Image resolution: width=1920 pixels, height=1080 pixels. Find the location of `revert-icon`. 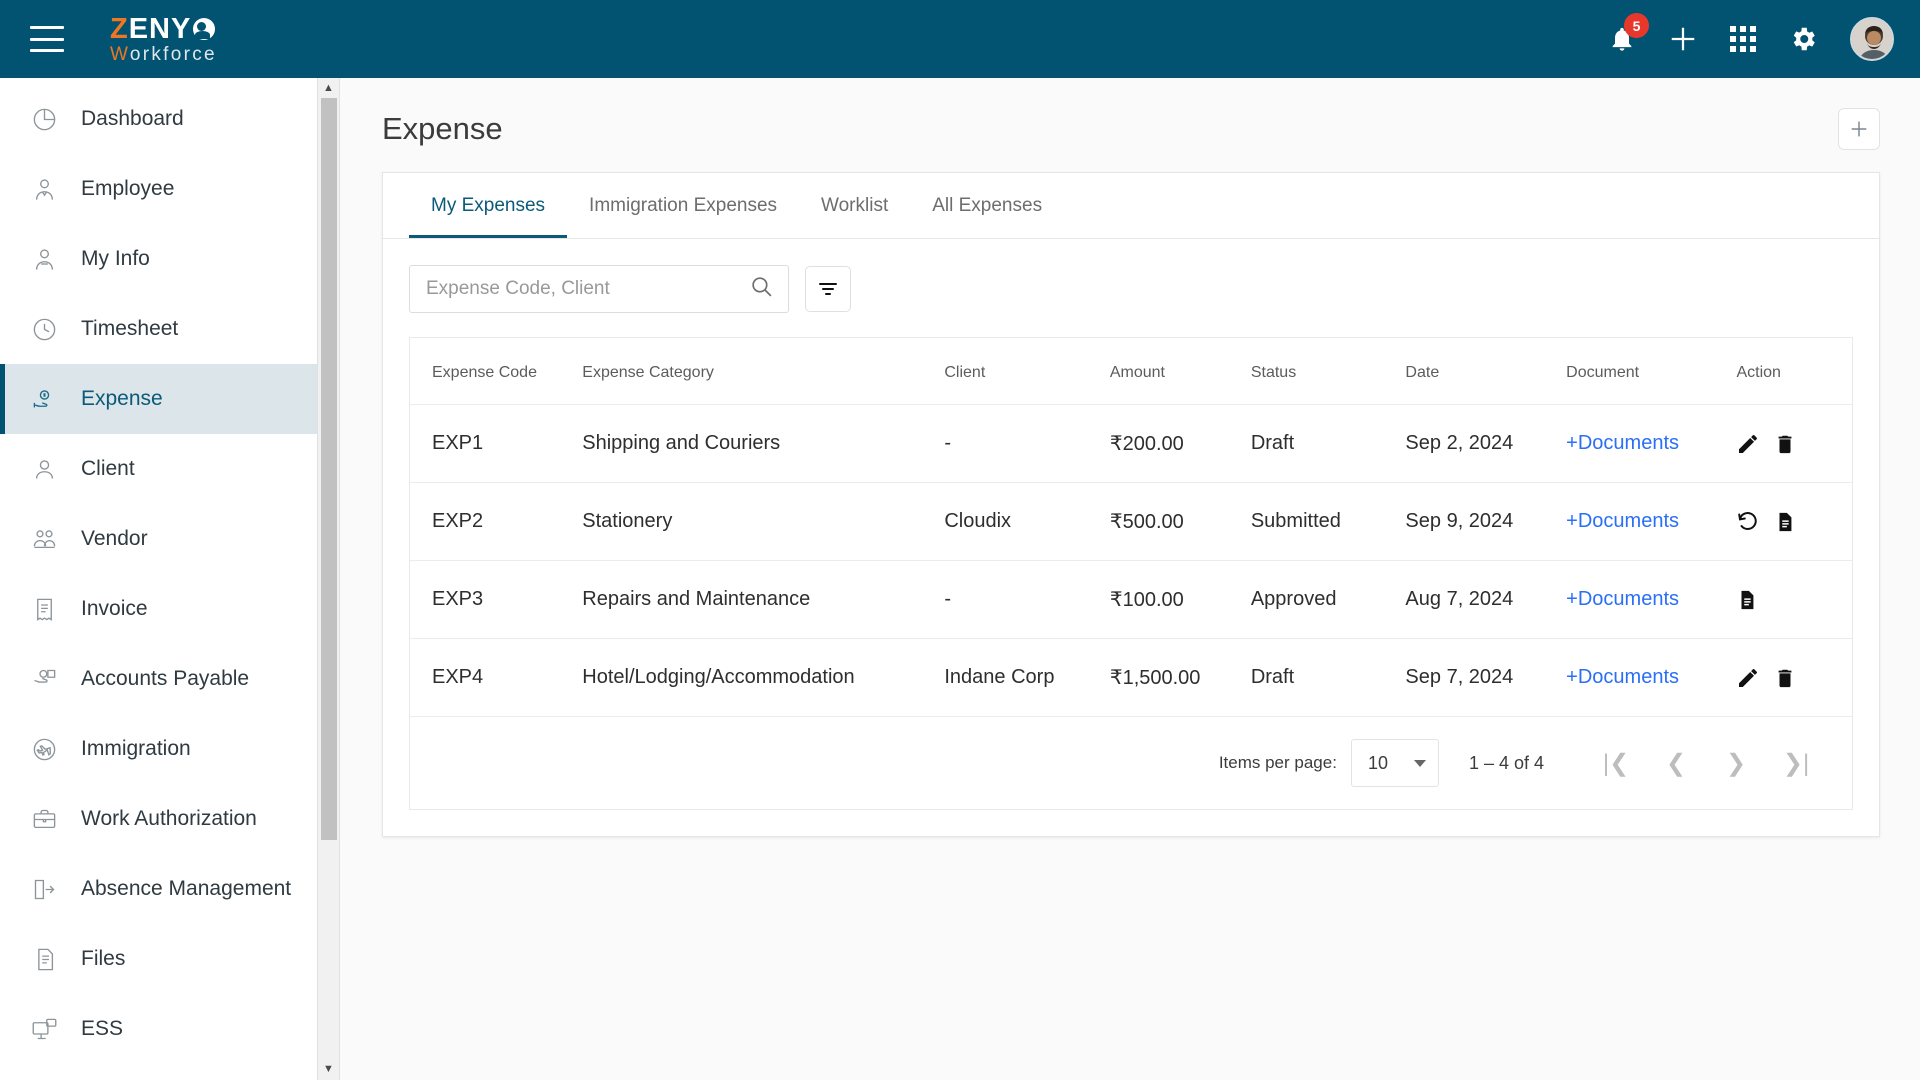

revert-icon is located at coordinates (1748, 522).